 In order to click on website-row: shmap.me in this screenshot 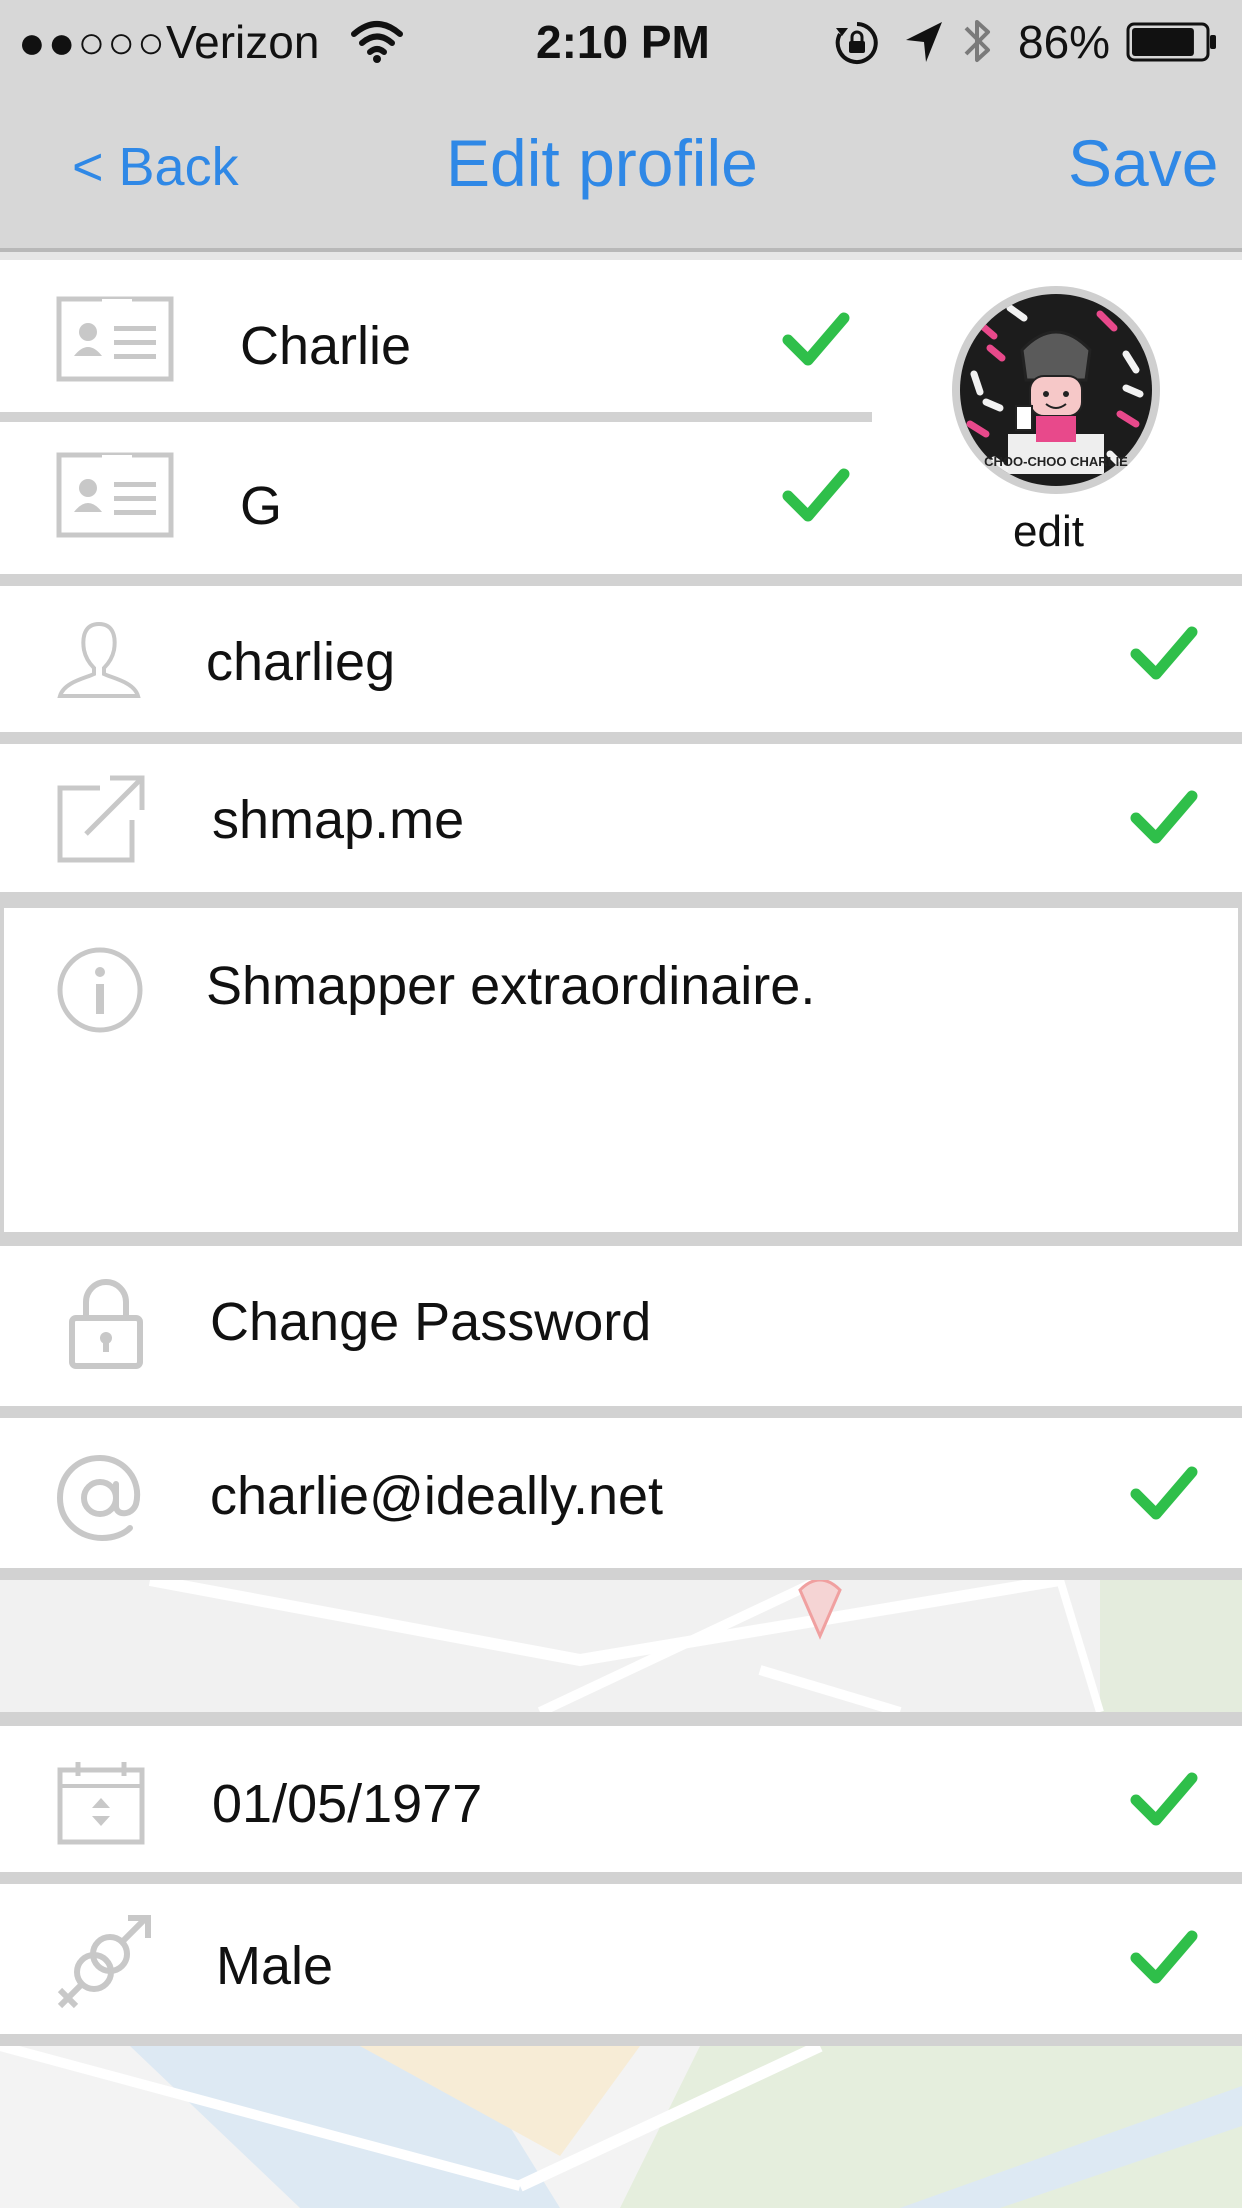, I will do `click(621, 818)`.